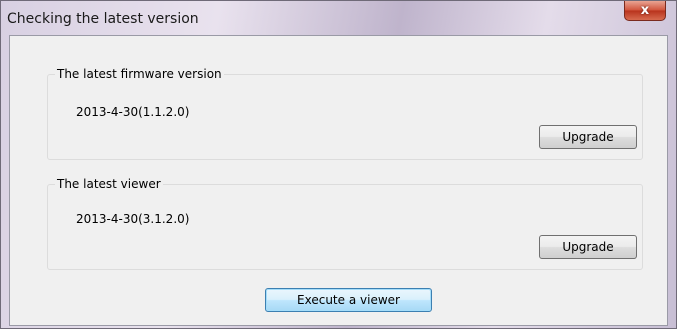 This screenshot has height=329, width=677. I want to click on close-button: x, so click(645, 11).